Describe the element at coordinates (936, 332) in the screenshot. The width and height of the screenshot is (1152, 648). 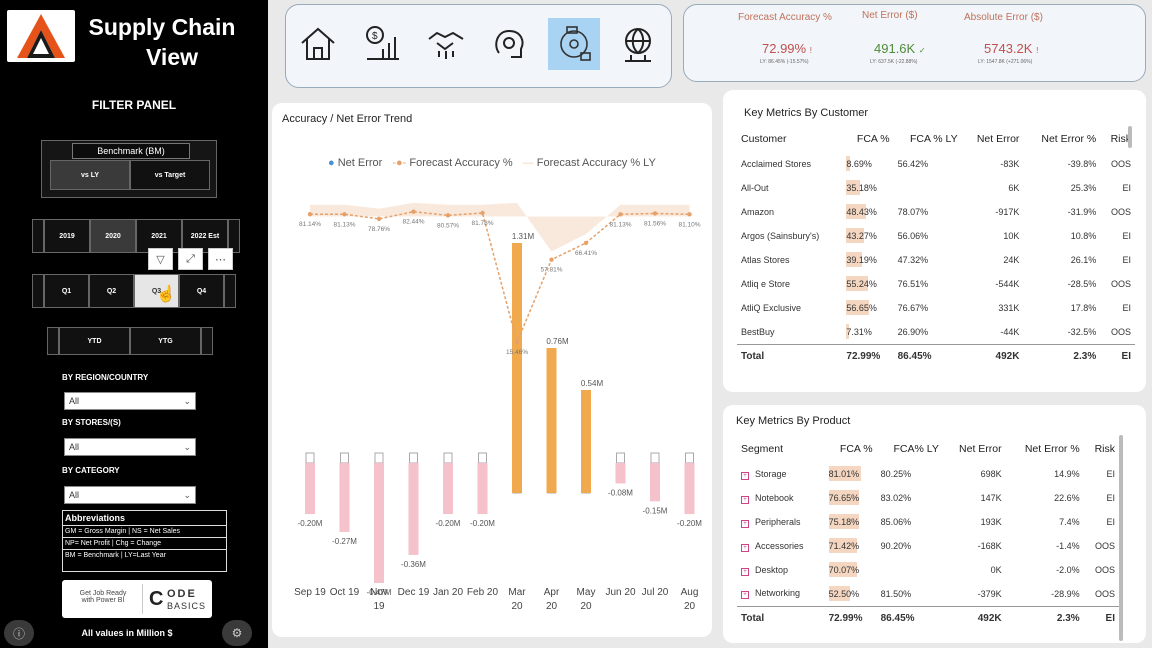
I see `table-row: BestBuy 7.31% 26.90% -44K -32.5% OOS` at that location.